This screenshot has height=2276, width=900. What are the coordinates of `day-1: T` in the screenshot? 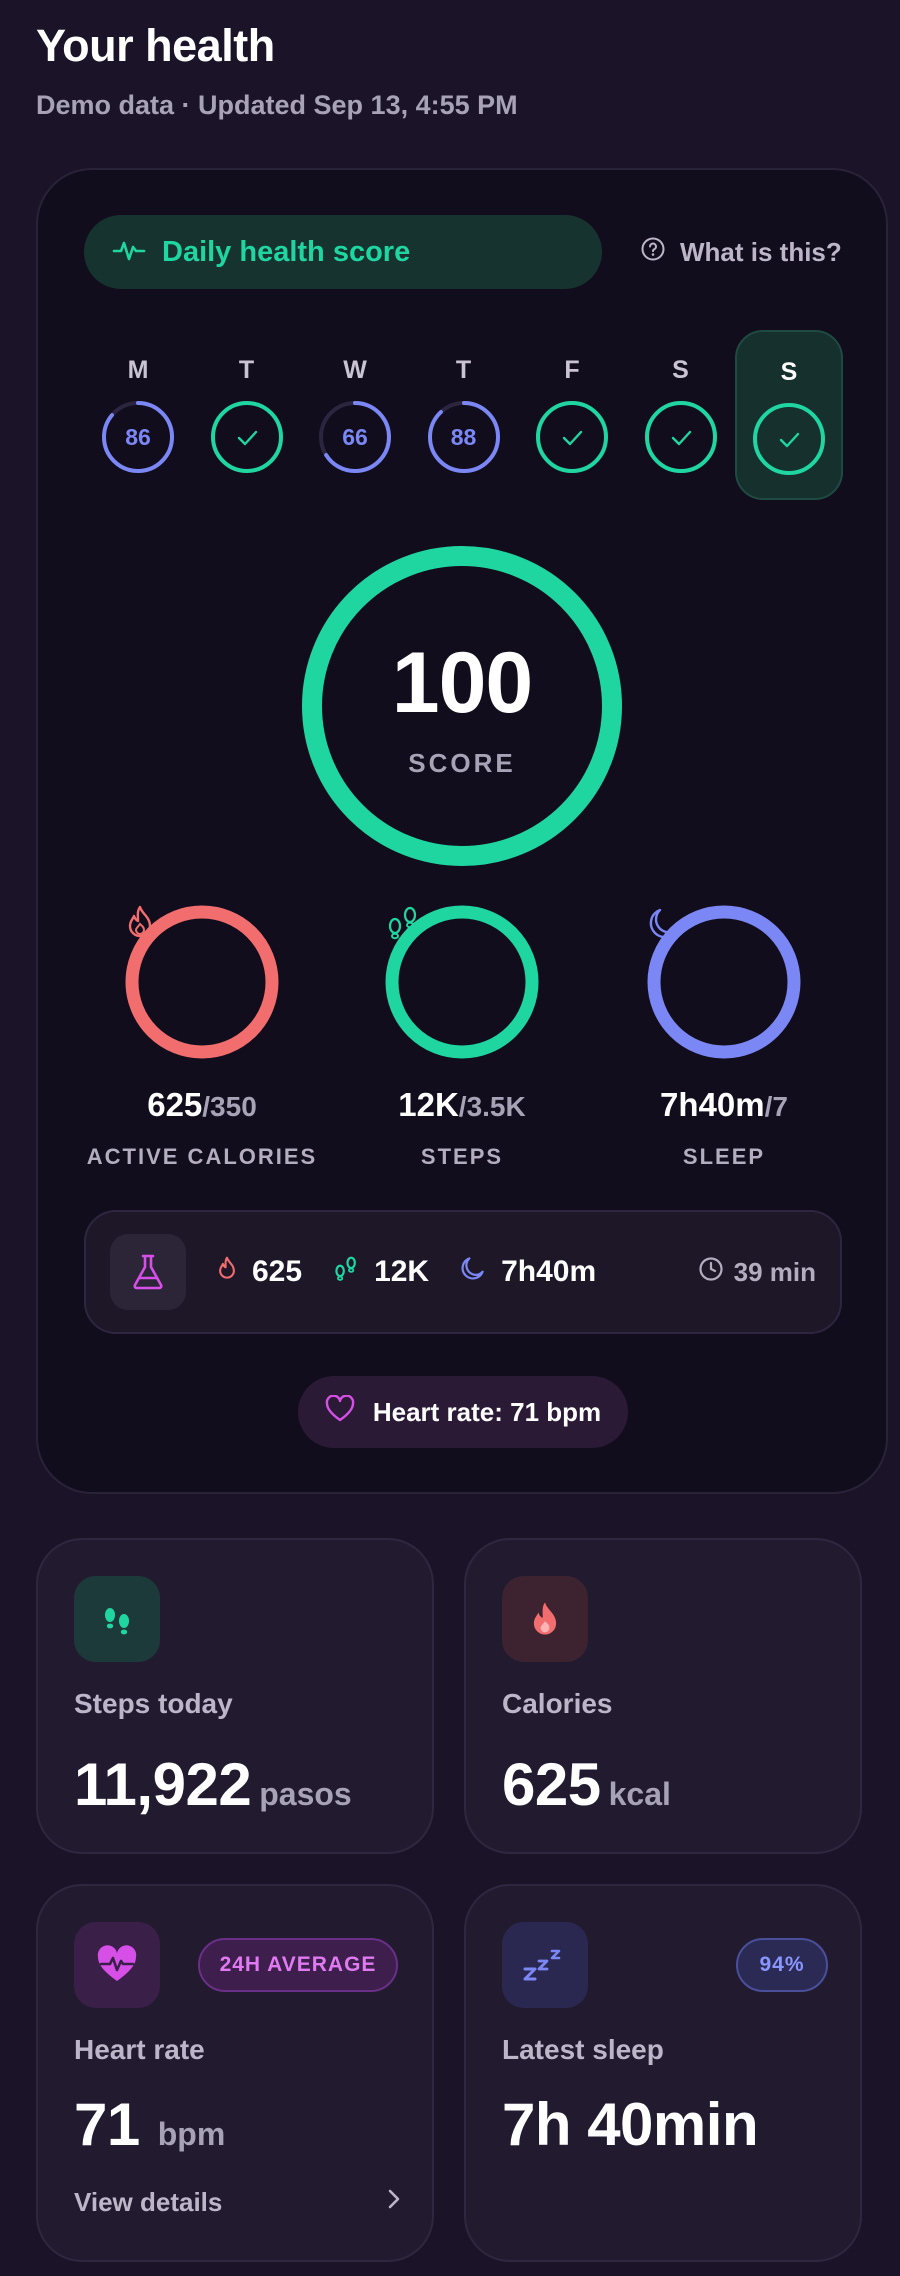 It's located at (247, 415).